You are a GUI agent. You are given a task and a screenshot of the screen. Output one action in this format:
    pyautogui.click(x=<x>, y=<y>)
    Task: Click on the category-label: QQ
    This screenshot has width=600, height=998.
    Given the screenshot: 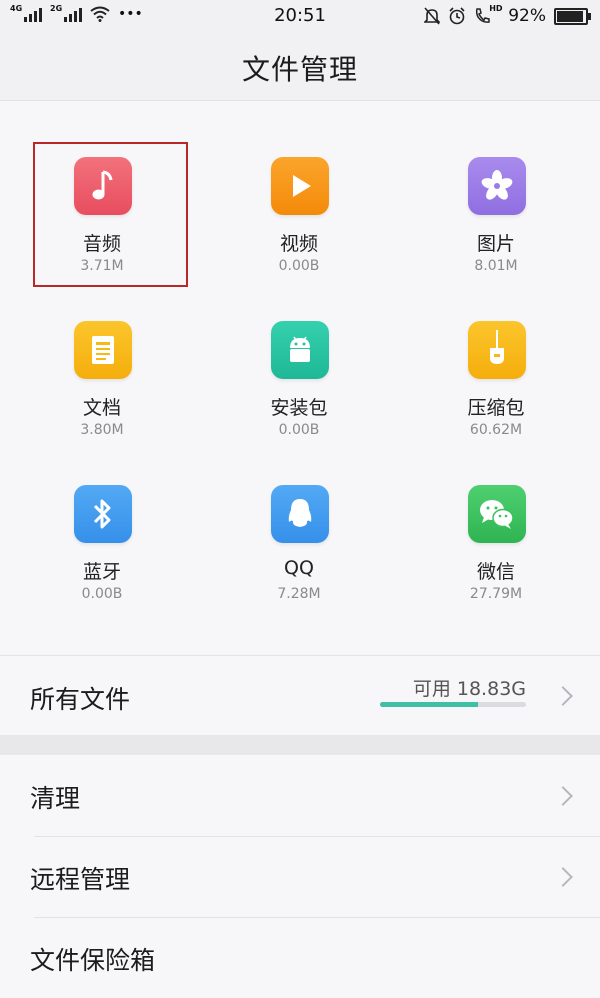 What is the action you would take?
    pyautogui.click(x=299, y=568)
    